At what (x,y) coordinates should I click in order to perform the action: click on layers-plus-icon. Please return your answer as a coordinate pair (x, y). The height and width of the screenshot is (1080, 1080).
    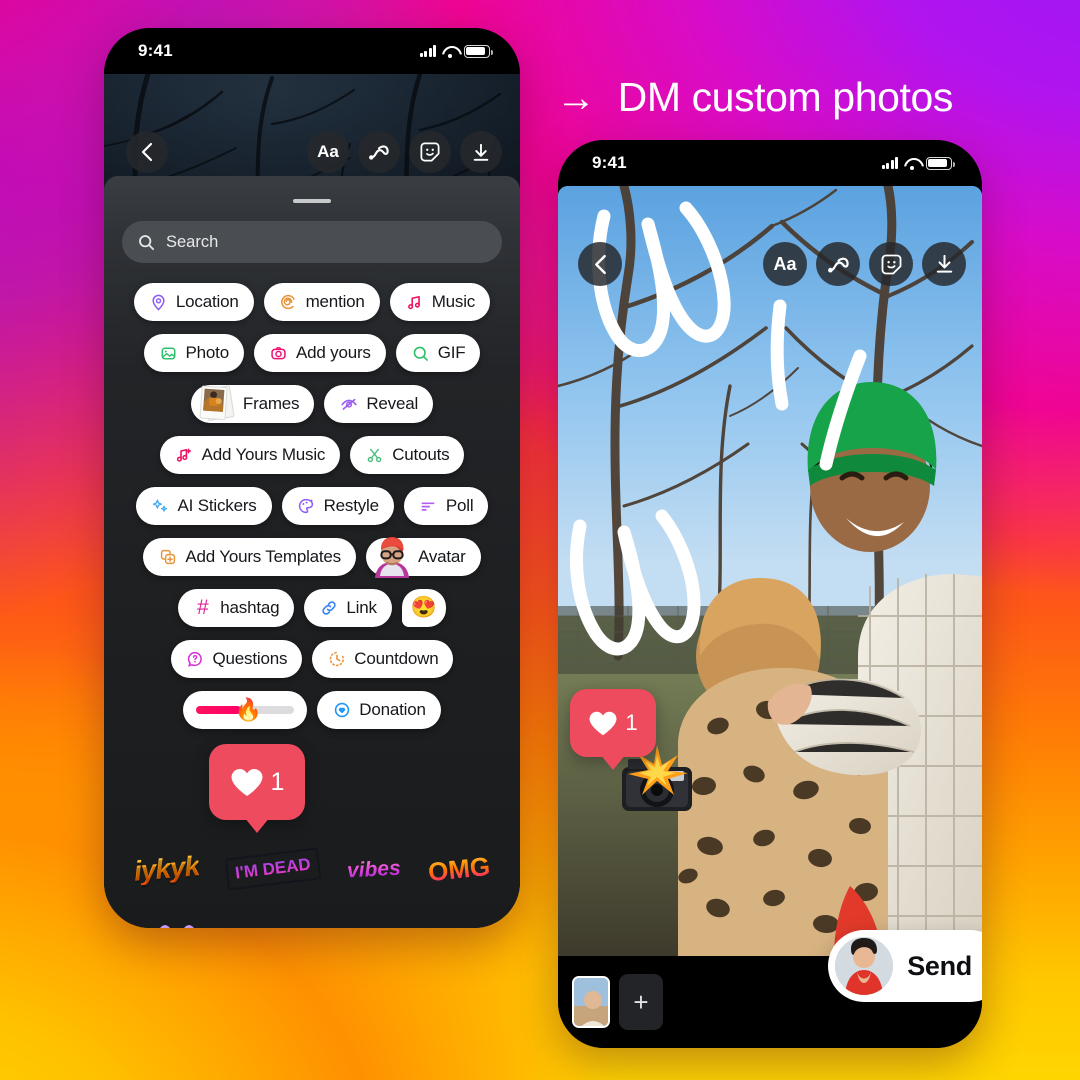
    Looking at the image, I should click on (167, 557).